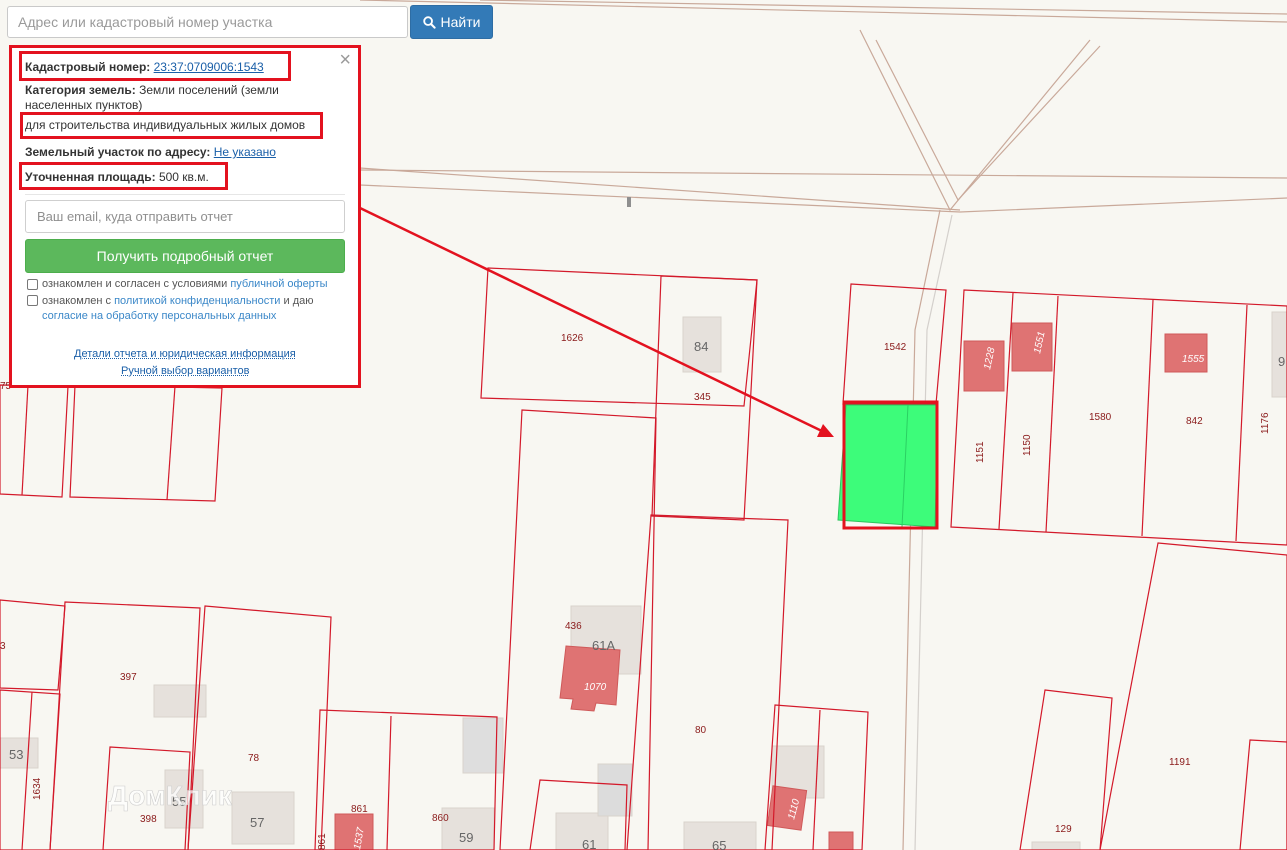 This screenshot has width=1287, height=850. What do you see at coordinates (980, 452) in the screenshot?
I see `plot-label: 1151` at bounding box center [980, 452].